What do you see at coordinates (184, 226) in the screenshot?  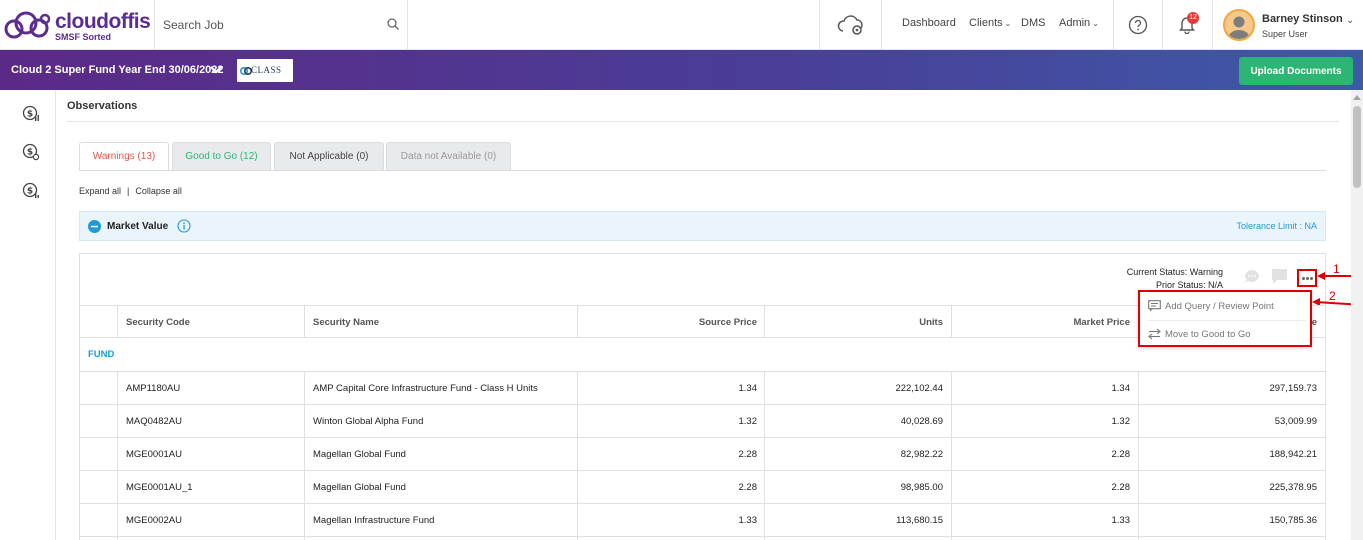 I see `info-icon` at bounding box center [184, 226].